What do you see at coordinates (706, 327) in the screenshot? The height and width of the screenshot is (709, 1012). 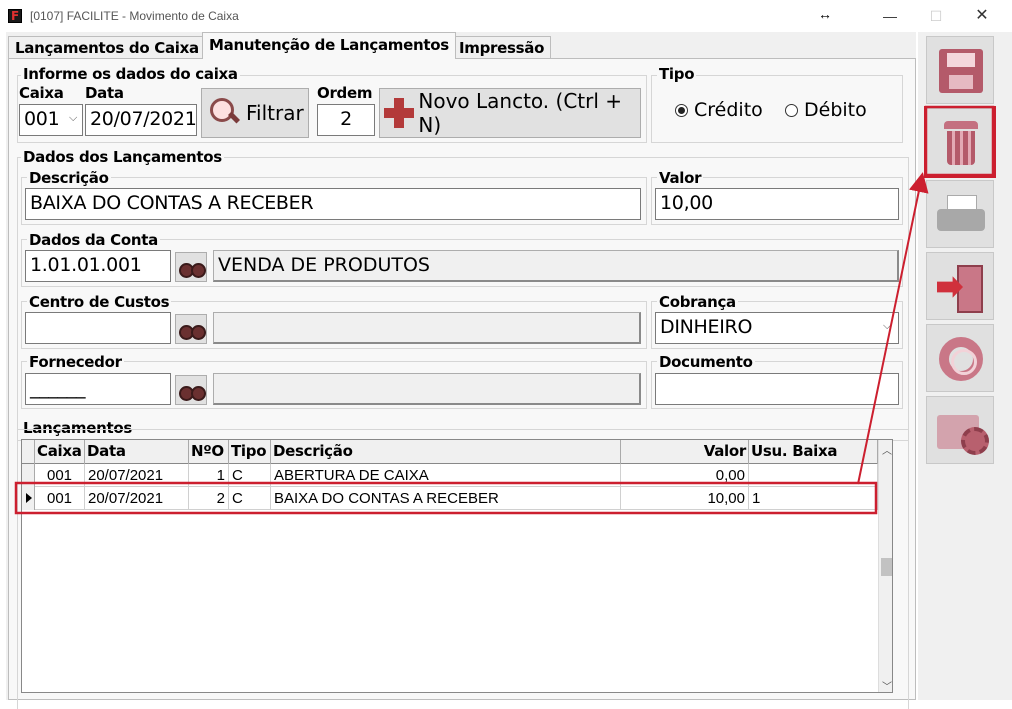 I see `cobranca-select-value: DINHEIRO` at bounding box center [706, 327].